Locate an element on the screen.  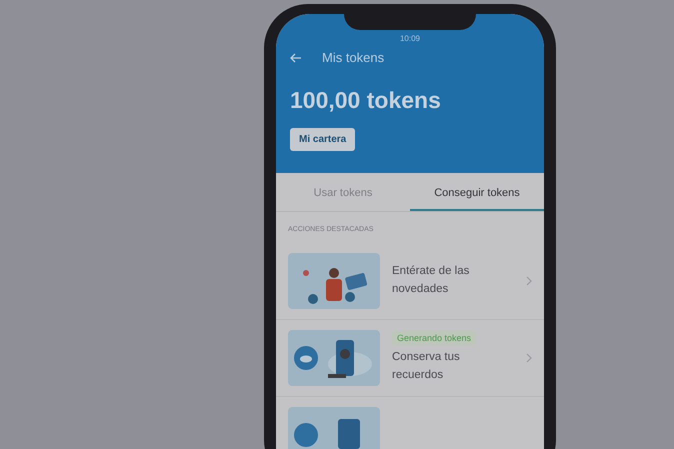
action-item: Entérate de las novedades is located at coordinates (410, 281).